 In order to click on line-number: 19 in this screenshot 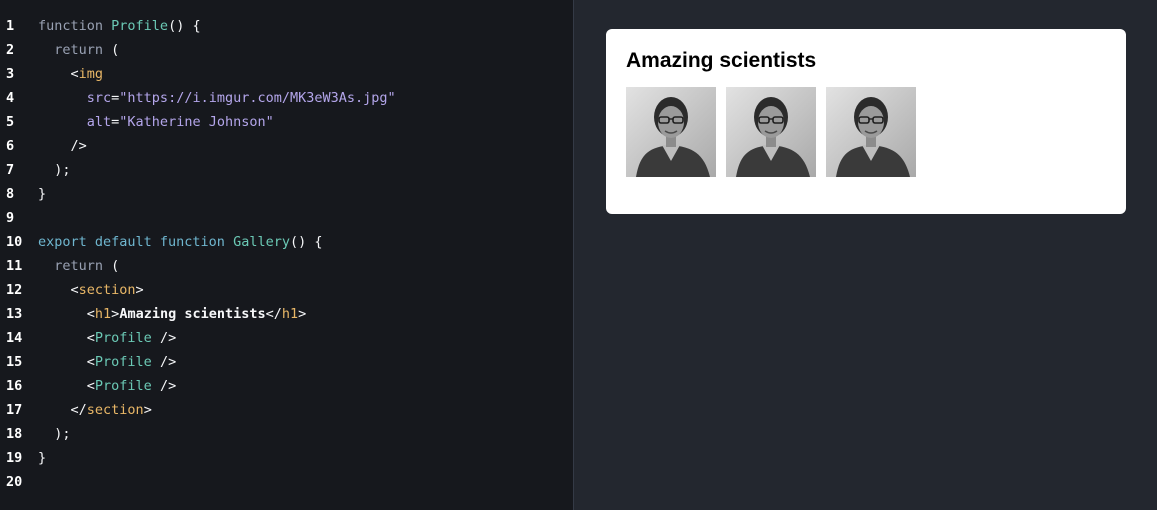, I will do `click(14, 458)`.